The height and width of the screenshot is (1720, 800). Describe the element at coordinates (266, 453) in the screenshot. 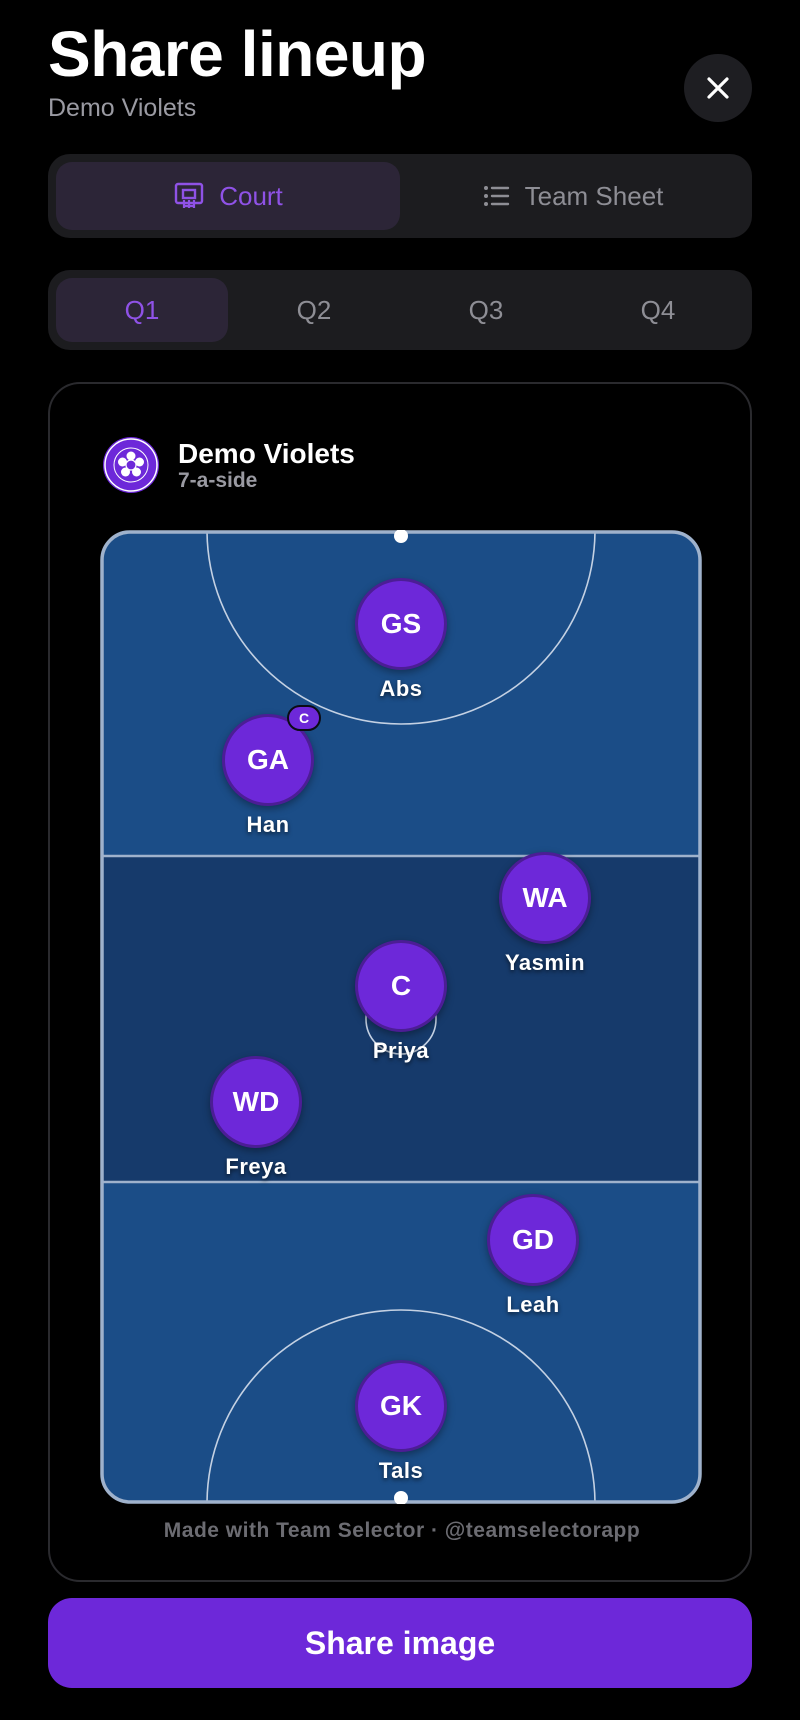

I see `team-name: Demo Violets` at that location.